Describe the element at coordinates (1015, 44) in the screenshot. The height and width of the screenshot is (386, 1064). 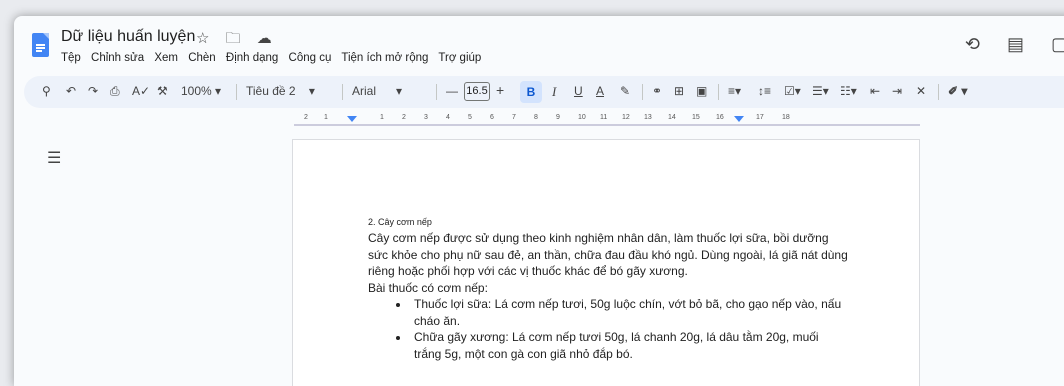
I see `comment-icon: ▤` at that location.